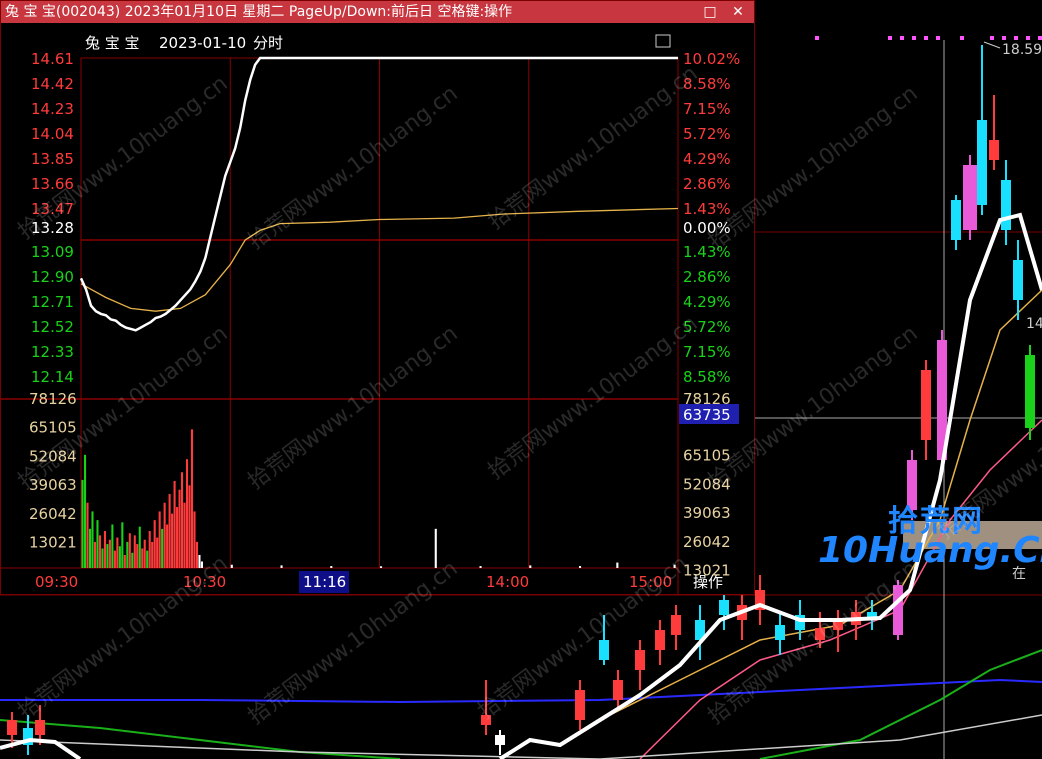  Describe the element at coordinates (708, 582) in the screenshot. I see `operate-button: 操作` at that location.